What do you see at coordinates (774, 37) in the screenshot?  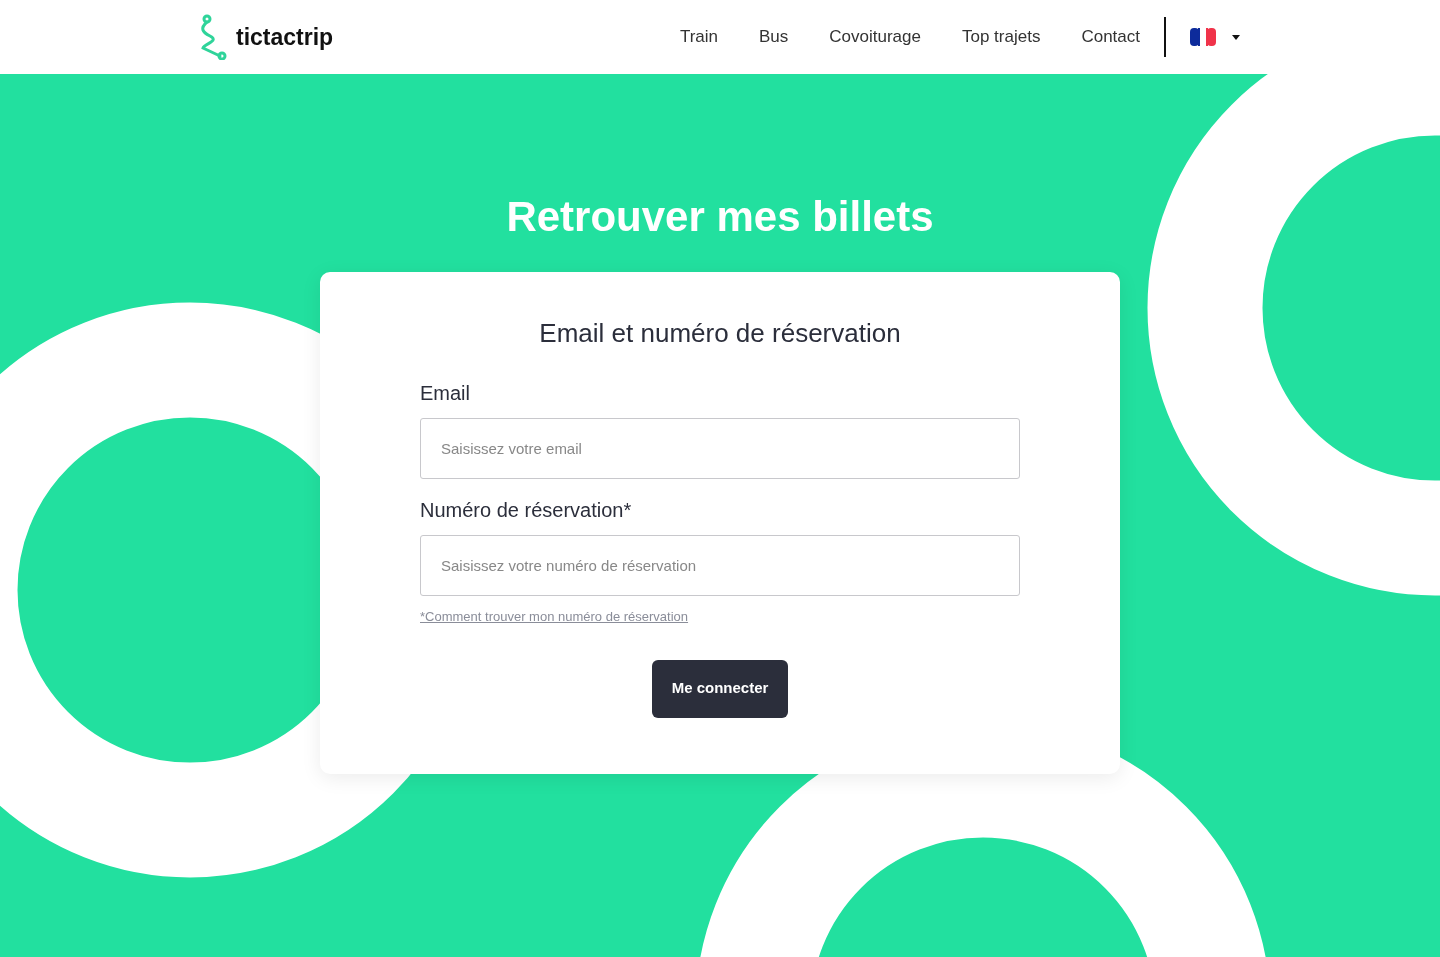 I see `nav-link: Bus` at bounding box center [774, 37].